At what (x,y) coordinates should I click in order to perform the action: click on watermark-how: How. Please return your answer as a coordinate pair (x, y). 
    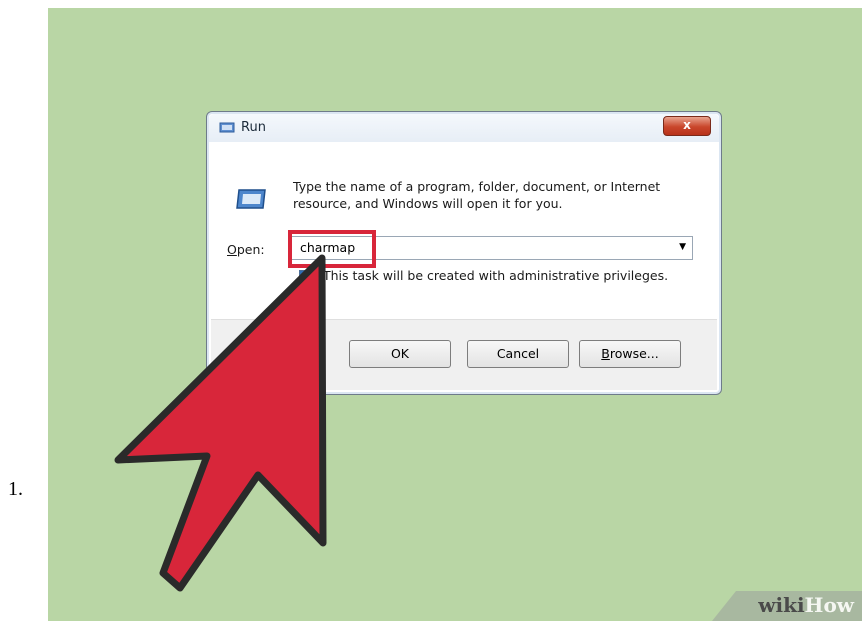
    Looking at the image, I should click on (829, 605).